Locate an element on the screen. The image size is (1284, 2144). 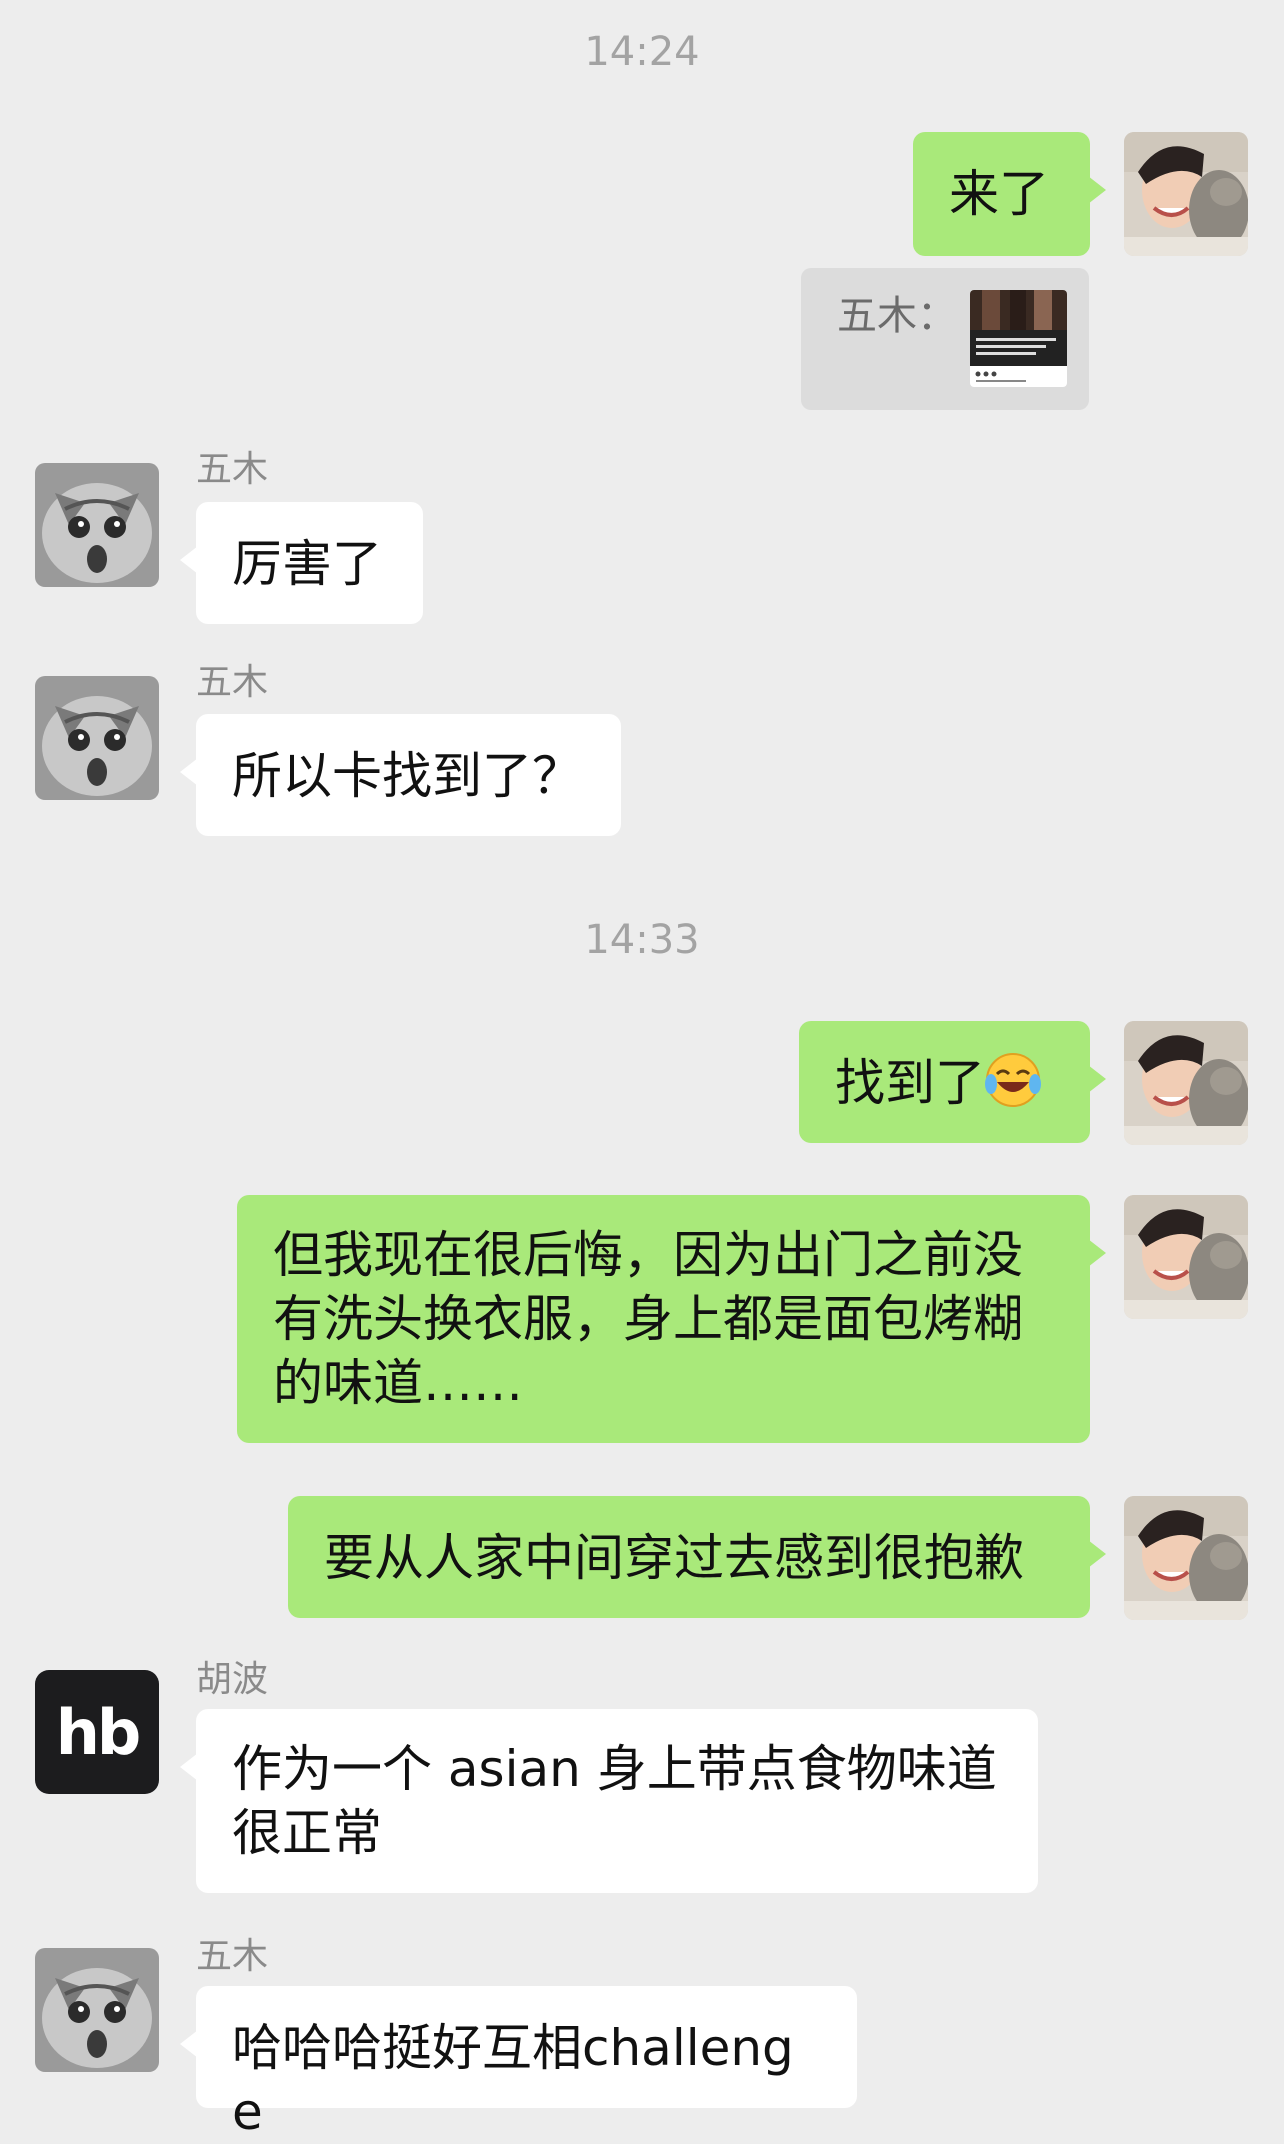
avatar-contact-hb: hb is located at coordinates (97, 1732).